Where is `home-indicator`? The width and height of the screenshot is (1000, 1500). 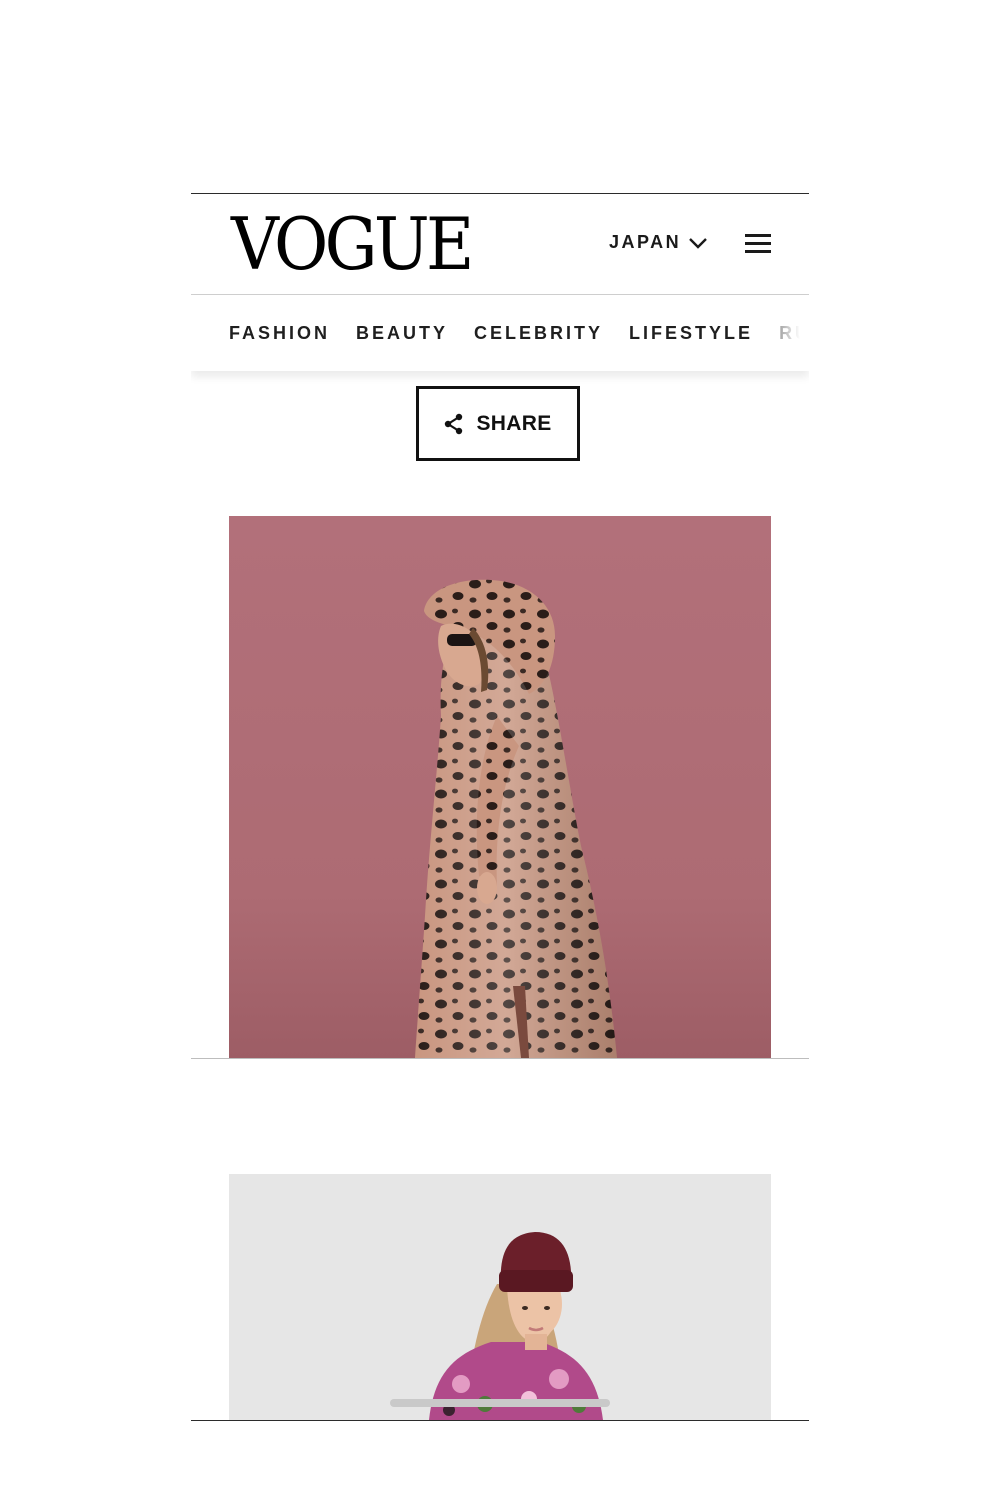 home-indicator is located at coordinates (500, 1403).